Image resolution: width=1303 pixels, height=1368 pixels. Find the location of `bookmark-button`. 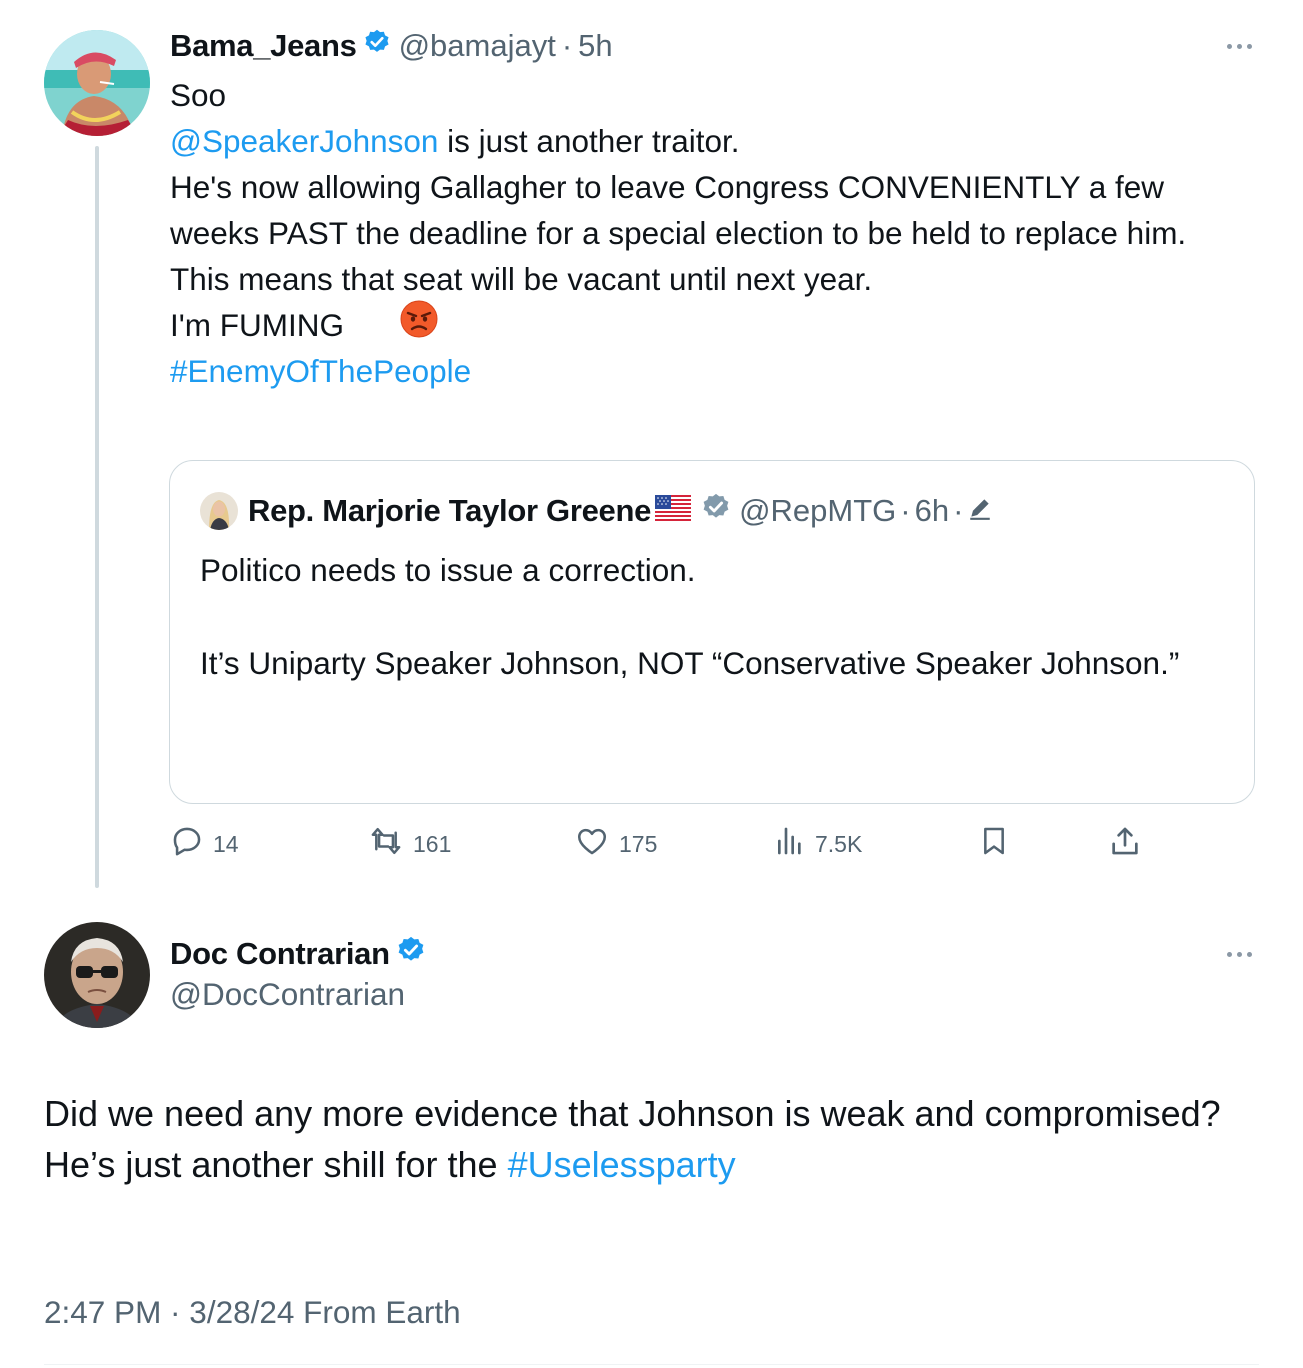

bookmark-button is located at coordinates (994, 844).